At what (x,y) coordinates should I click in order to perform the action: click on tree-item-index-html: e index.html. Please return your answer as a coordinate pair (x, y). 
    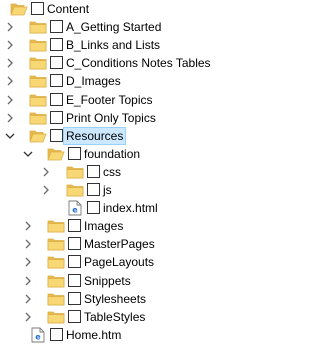
    Looking at the image, I should click on (138, 208).